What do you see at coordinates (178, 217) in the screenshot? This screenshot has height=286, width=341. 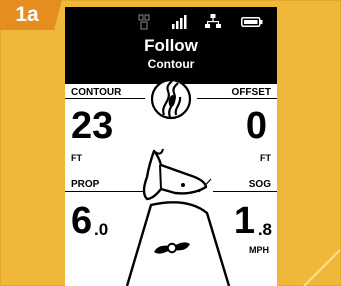 I see `trolling-motor-icon` at bounding box center [178, 217].